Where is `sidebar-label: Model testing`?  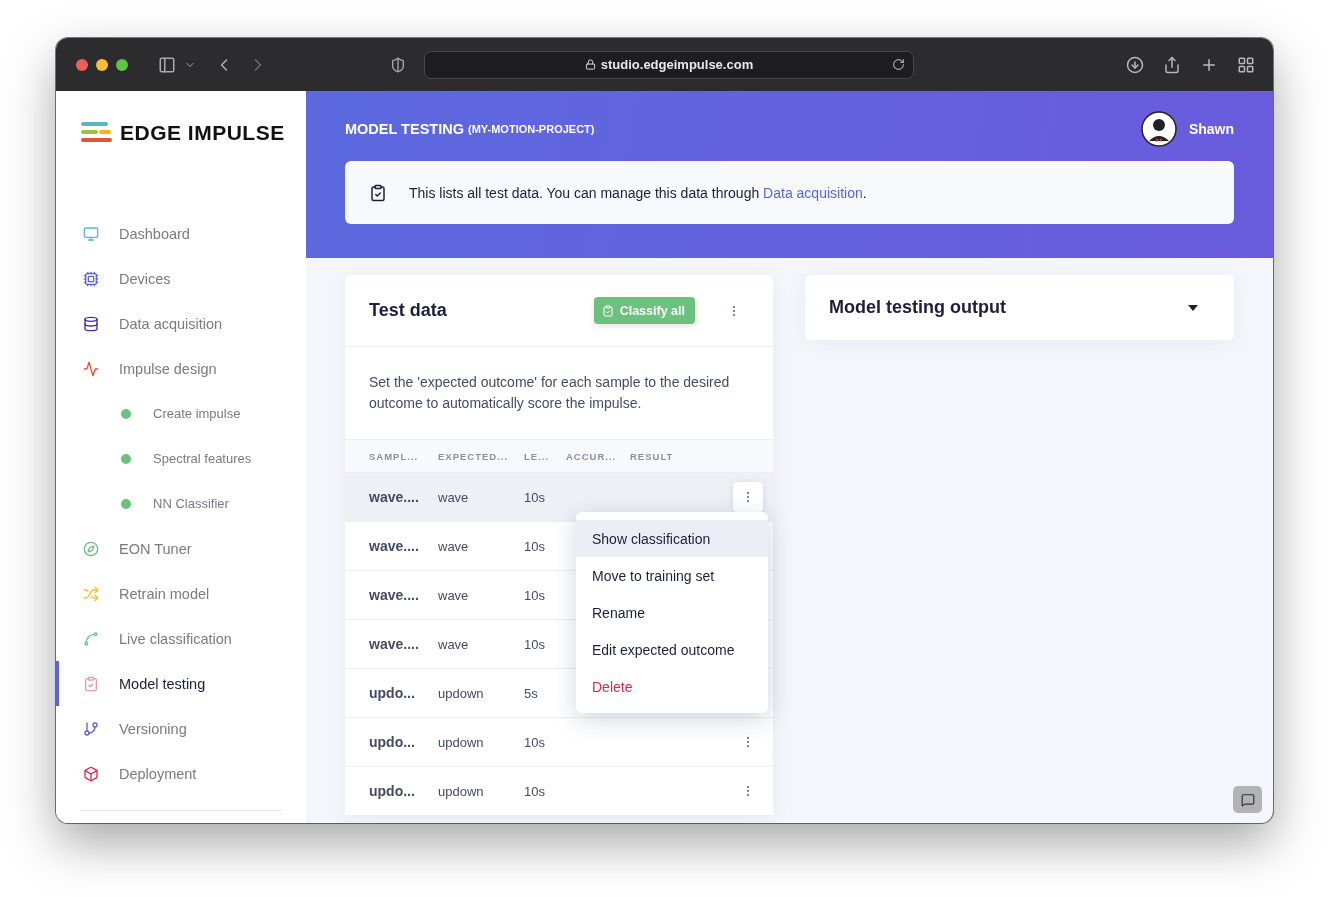 sidebar-label: Model testing is located at coordinates (162, 683).